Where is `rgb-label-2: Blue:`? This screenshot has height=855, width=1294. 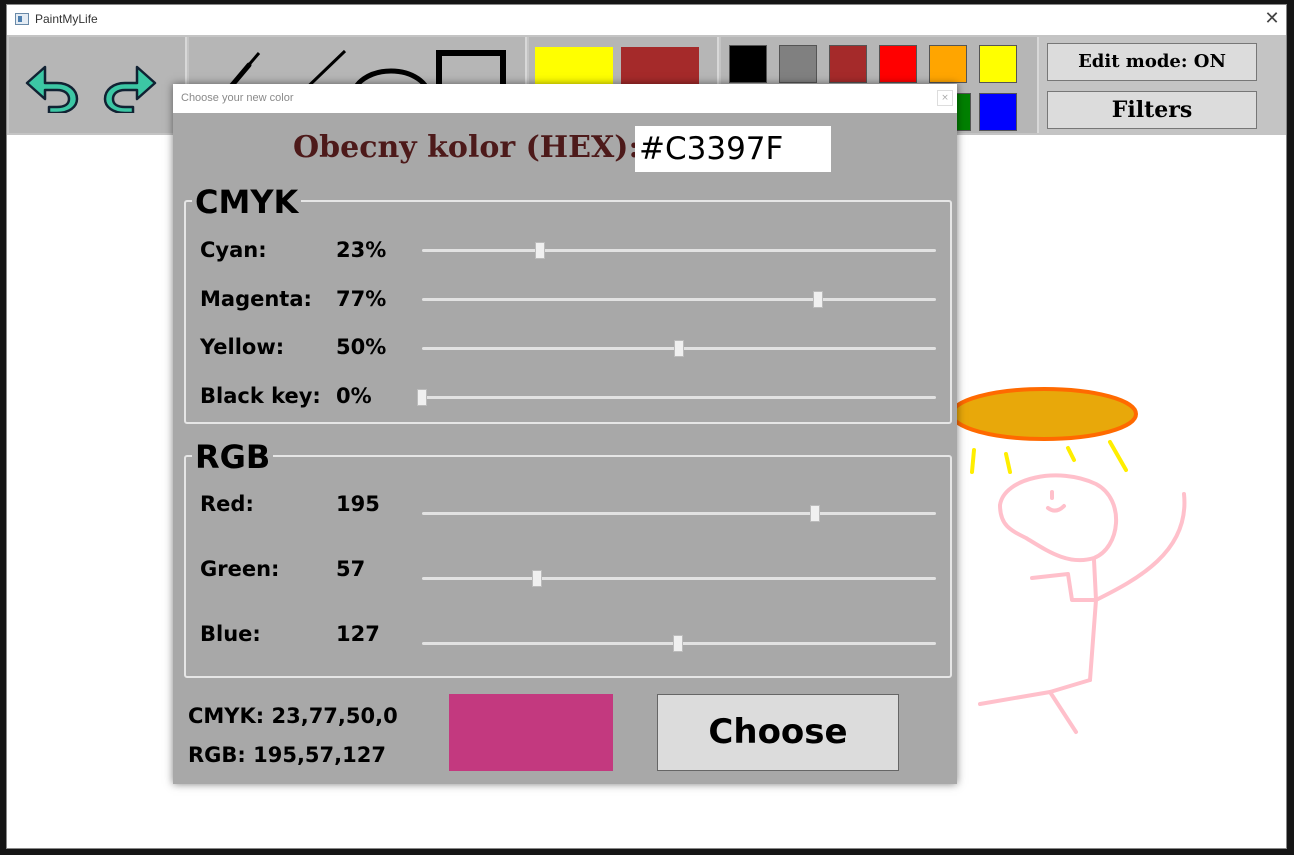
rgb-label-2: Blue: is located at coordinates (230, 634).